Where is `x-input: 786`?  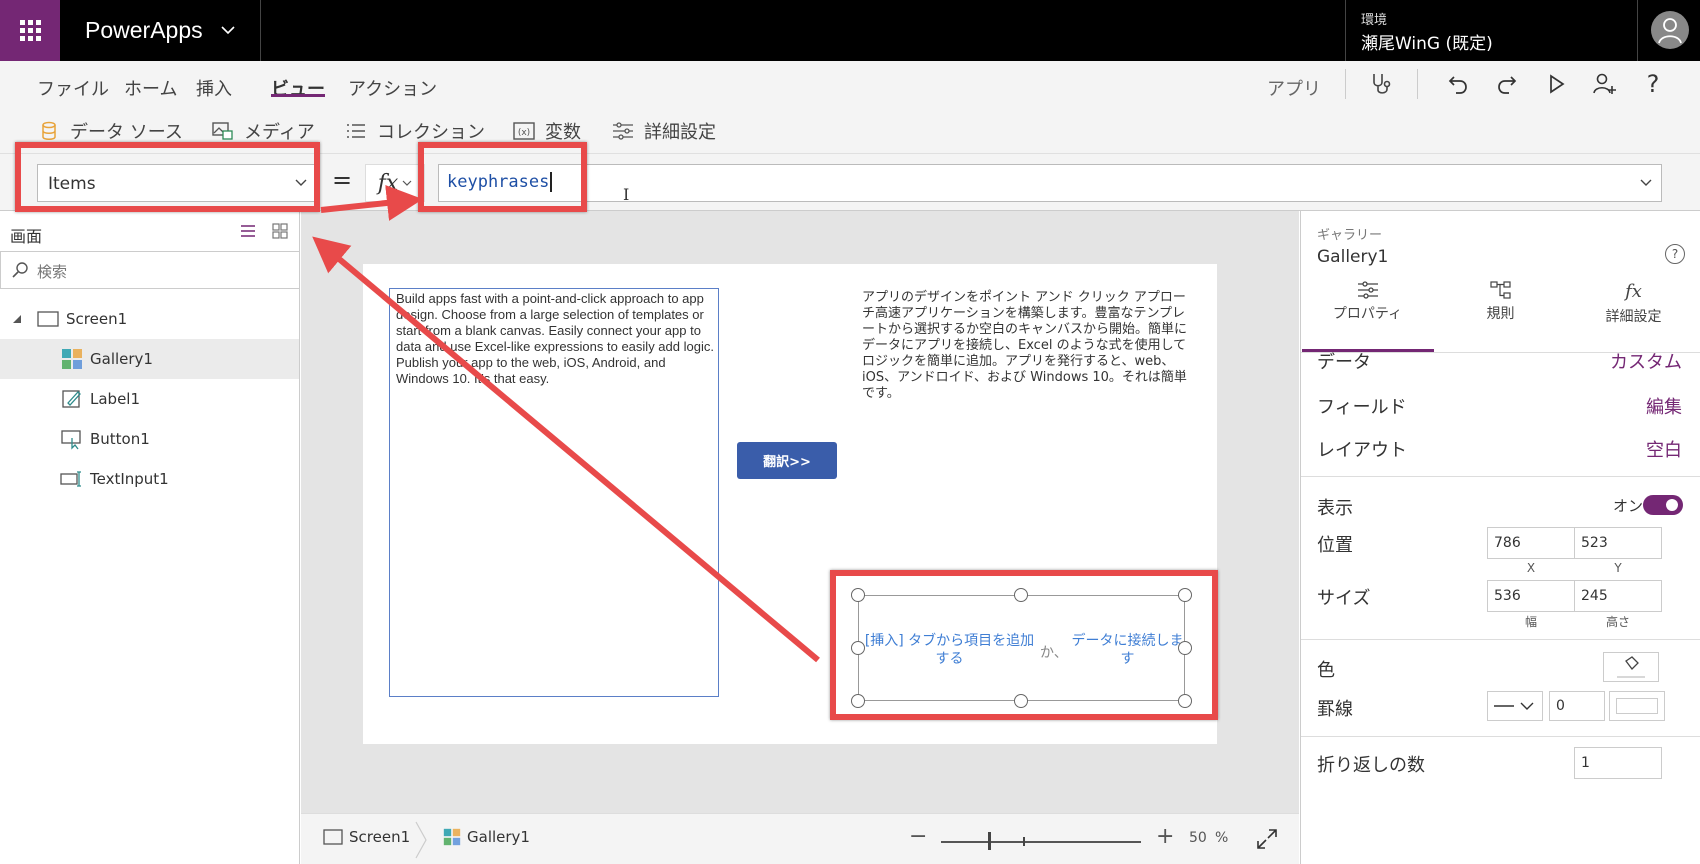
x-input: 786 is located at coordinates (1531, 543).